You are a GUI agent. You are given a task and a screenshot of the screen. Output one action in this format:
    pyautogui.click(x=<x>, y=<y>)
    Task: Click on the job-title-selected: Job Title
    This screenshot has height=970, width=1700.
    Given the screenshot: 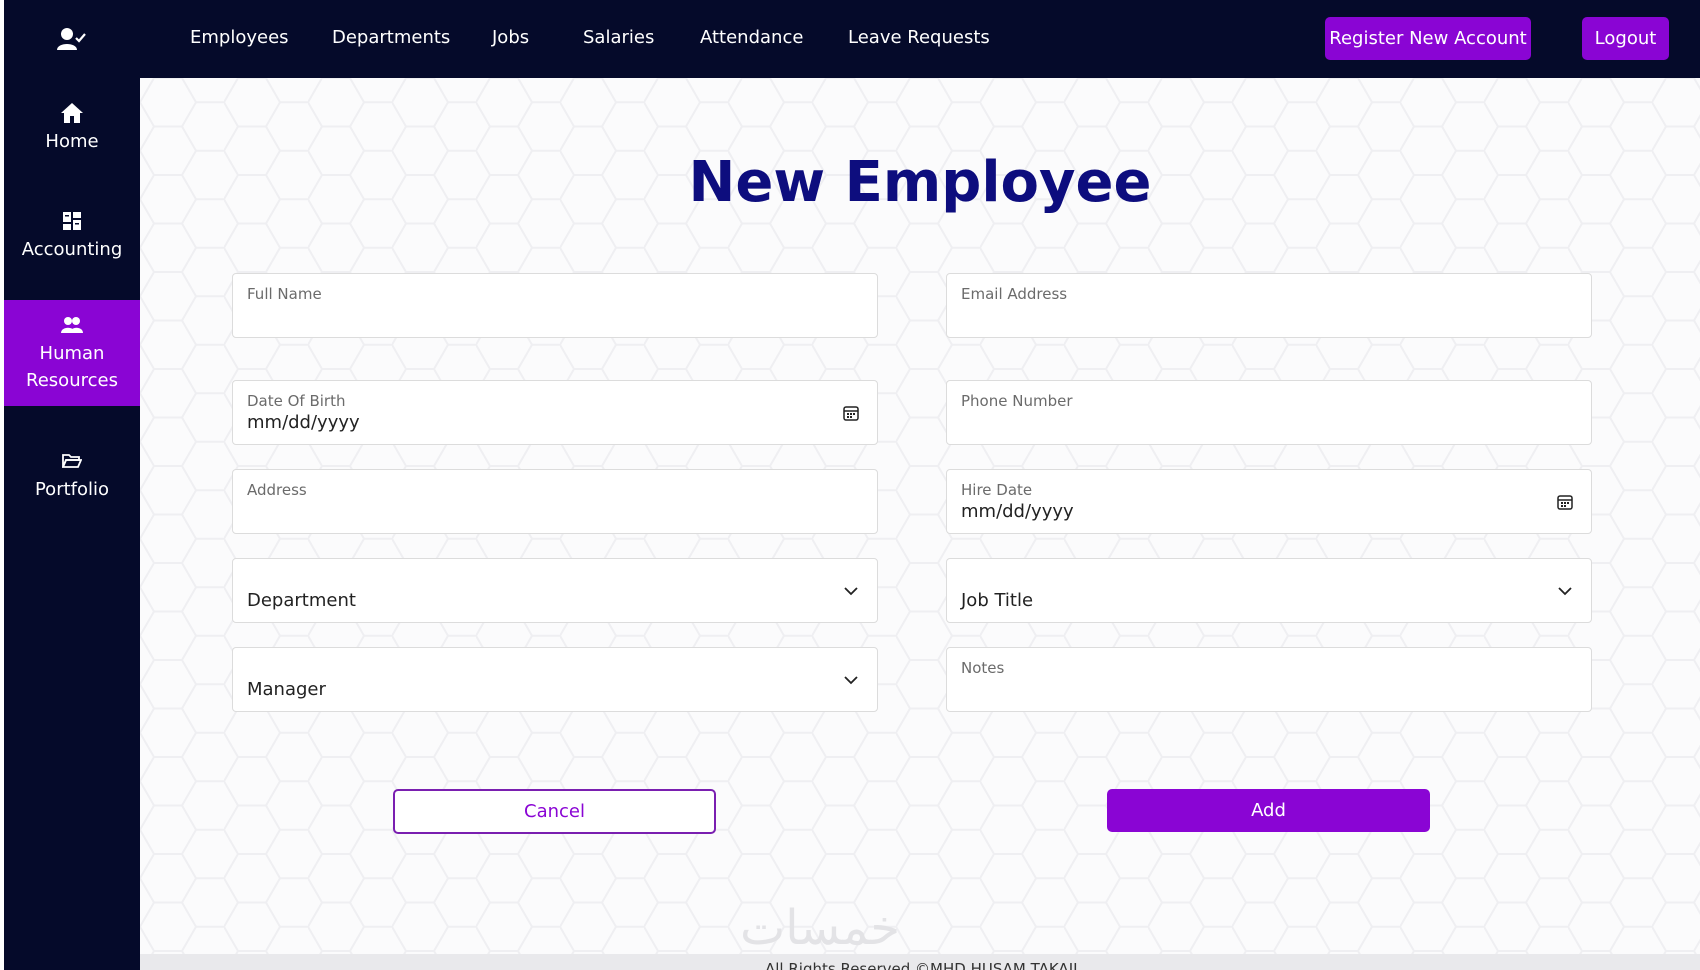 What is the action you would take?
    pyautogui.click(x=997, y=600)
    